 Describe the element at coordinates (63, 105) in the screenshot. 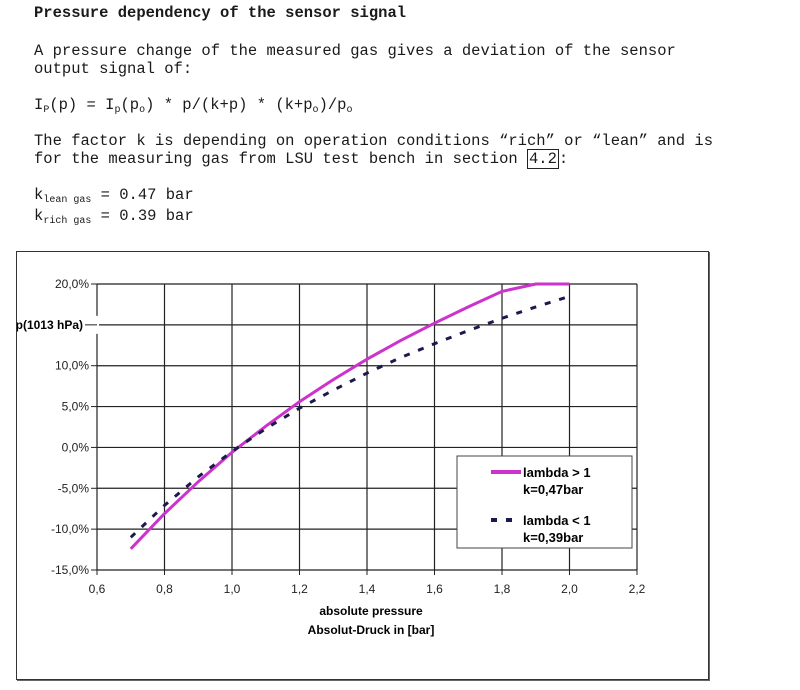

I see `formula-lhs-arg: (p)` at that location.